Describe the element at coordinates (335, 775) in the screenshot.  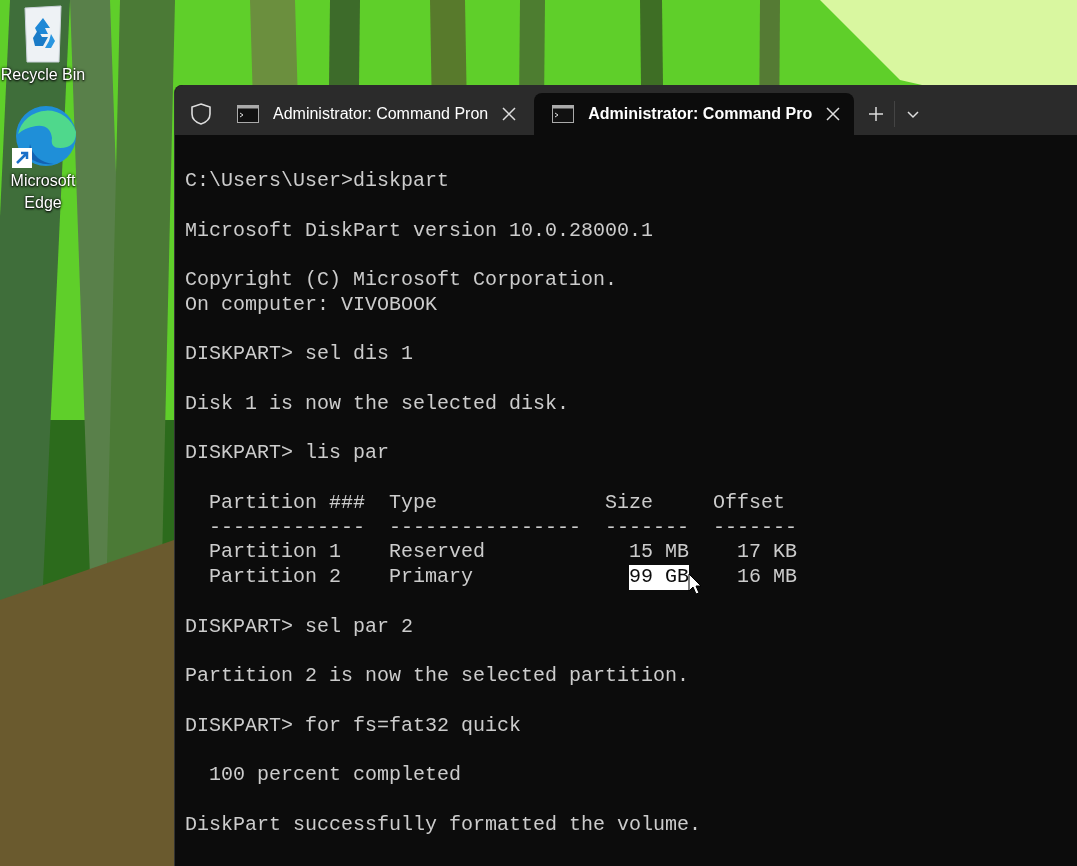
I see `terminal-line: 100 percent completed` at that location.